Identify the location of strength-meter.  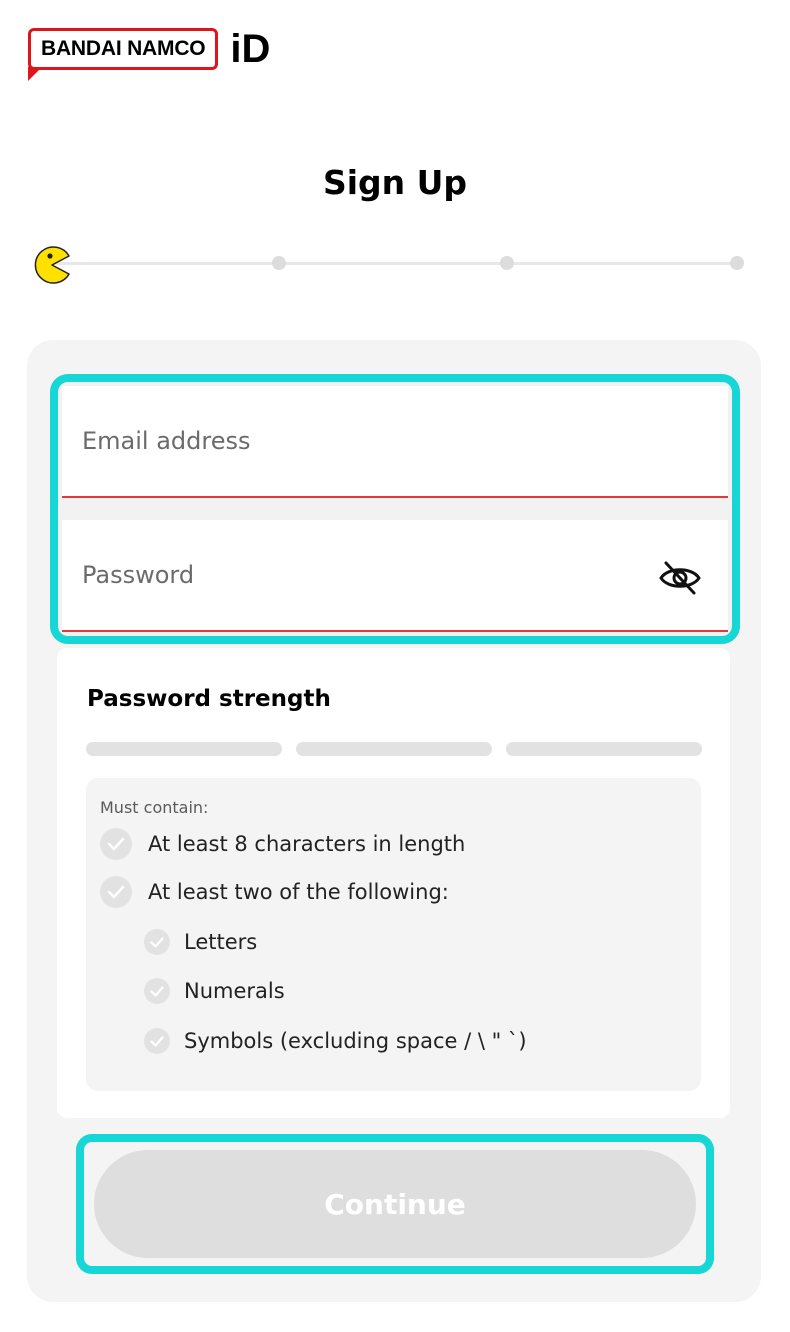
(394, 750).